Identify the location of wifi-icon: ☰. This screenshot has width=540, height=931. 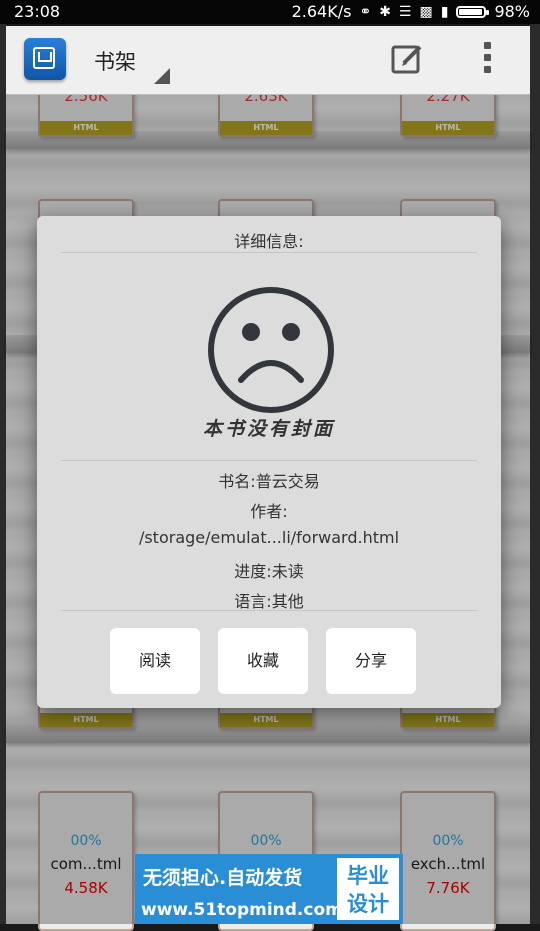
(405, 11).